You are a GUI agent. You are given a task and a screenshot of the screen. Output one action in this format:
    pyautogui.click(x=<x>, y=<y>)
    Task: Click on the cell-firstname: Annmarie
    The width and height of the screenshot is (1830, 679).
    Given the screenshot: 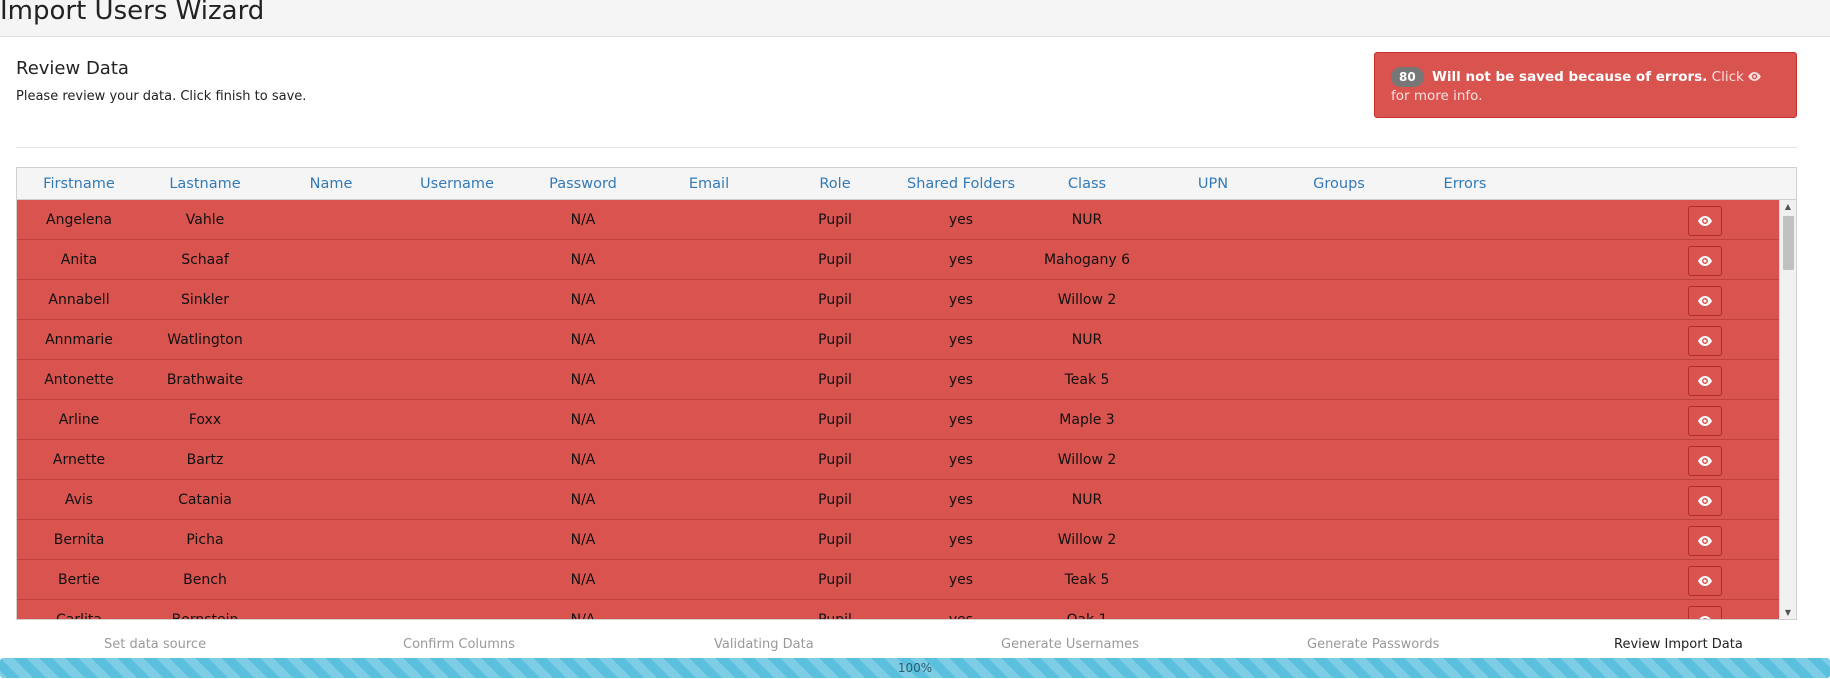 What is the action you would take?
    pyautogui.click(x=79, y=340)
    